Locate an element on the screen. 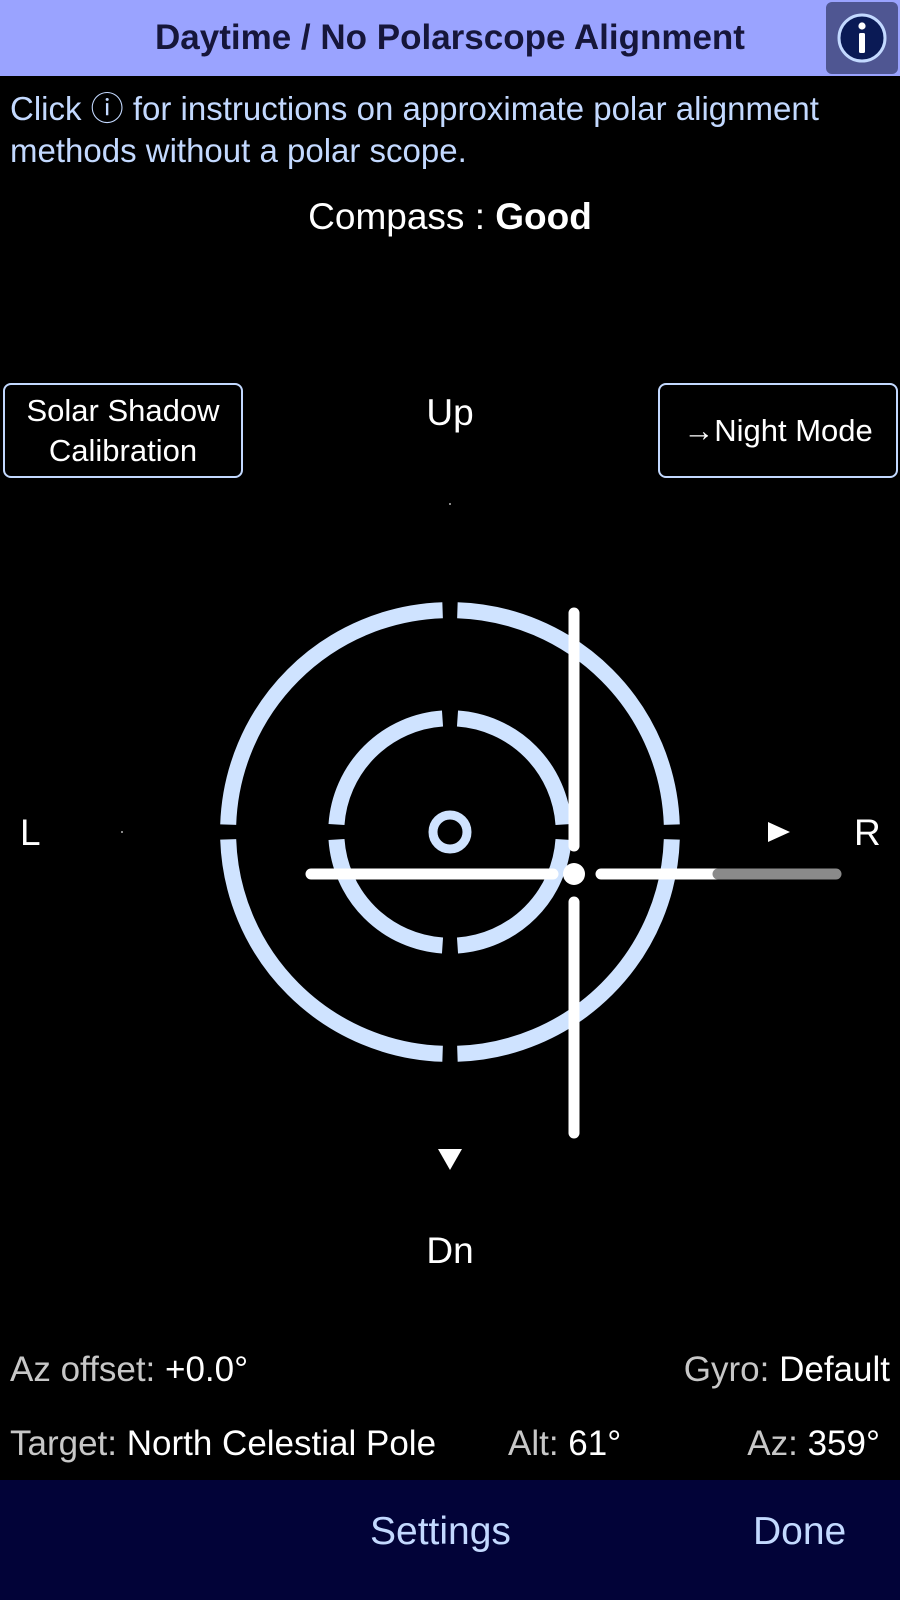 The image size is (900, 1600). target-value: North Celestial Pole is located at coordinates (281, 1443).